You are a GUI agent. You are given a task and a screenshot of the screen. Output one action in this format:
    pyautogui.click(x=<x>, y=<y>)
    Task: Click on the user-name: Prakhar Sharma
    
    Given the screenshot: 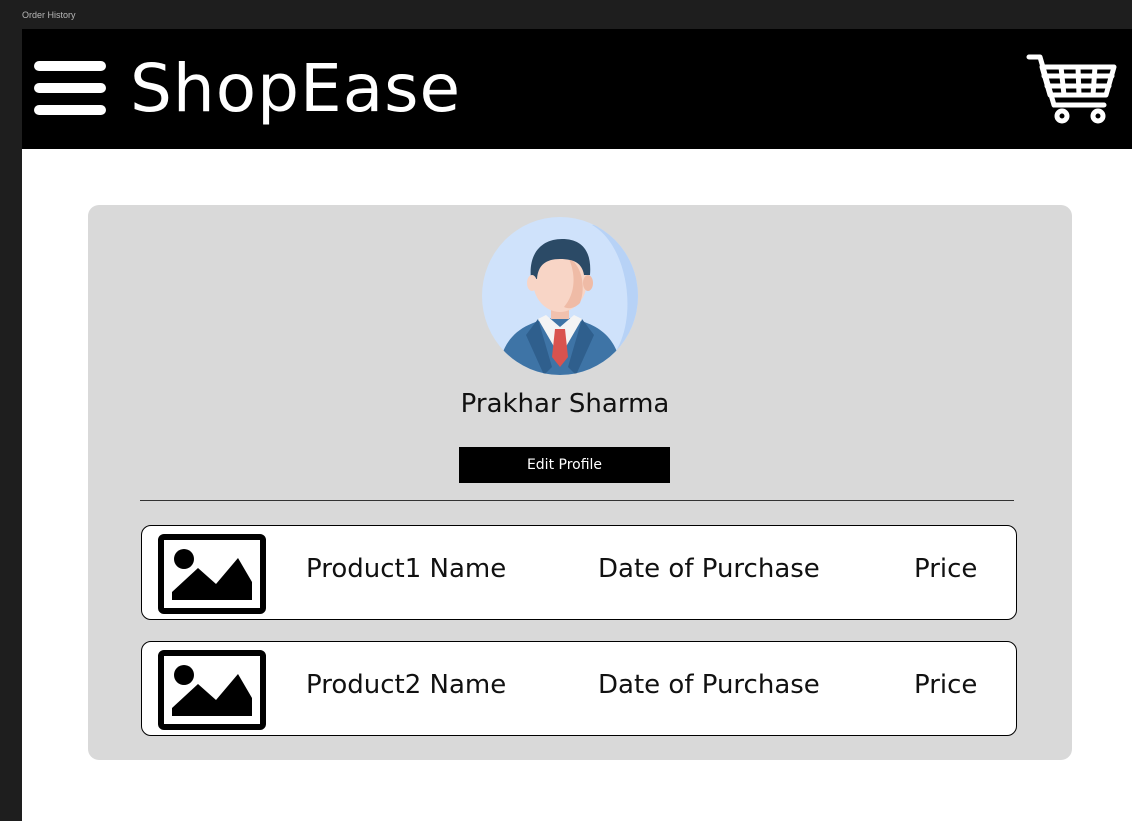 What is the action you would take?
    pyautogui.click(x=565, y=404)
    